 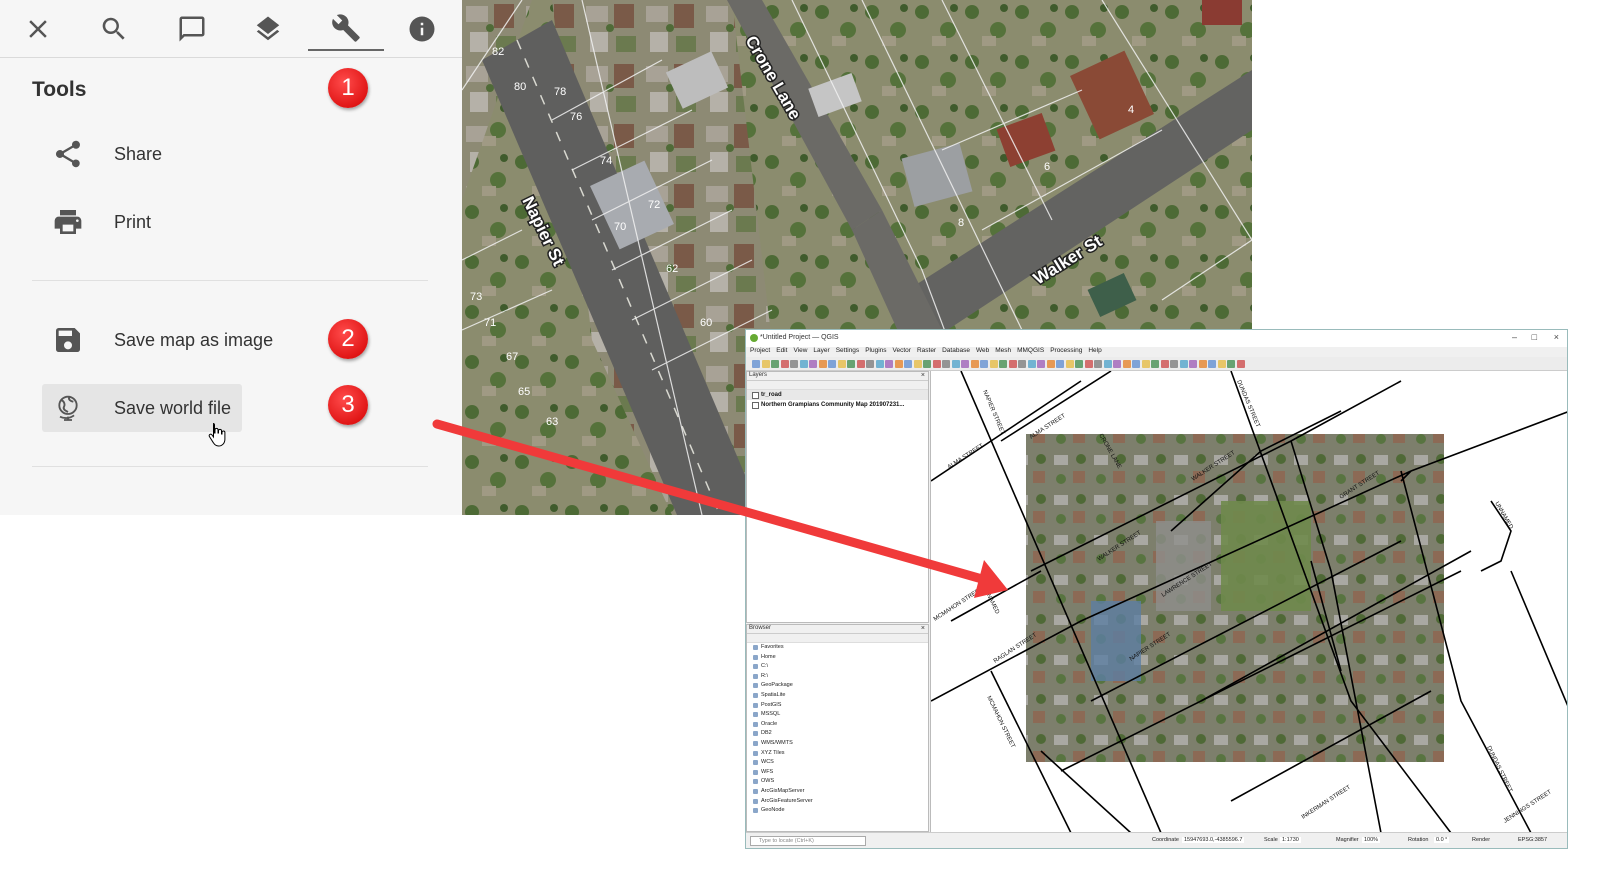 What do you see at coordinates (821, 352) in the screenshot?
I see `menu-layer: Layer` at bounding box center [821, 352].